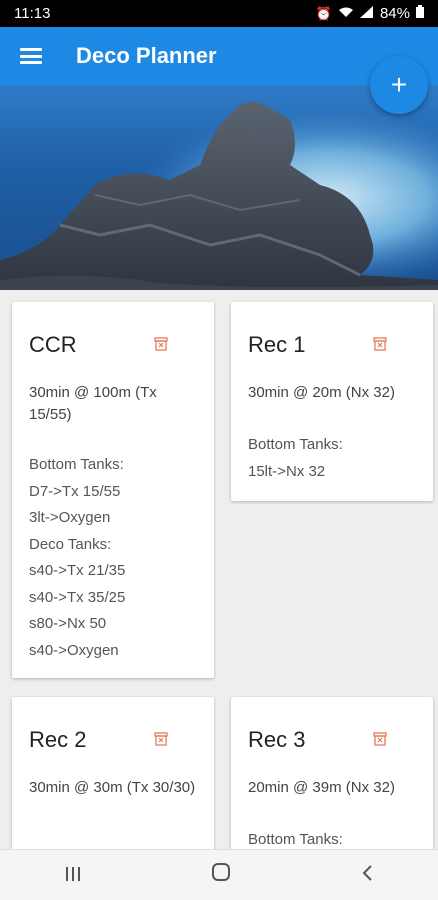 The height and width of the screenshot is (900, 438). I want to click on card-title: Rec 1, so click(277, 344).